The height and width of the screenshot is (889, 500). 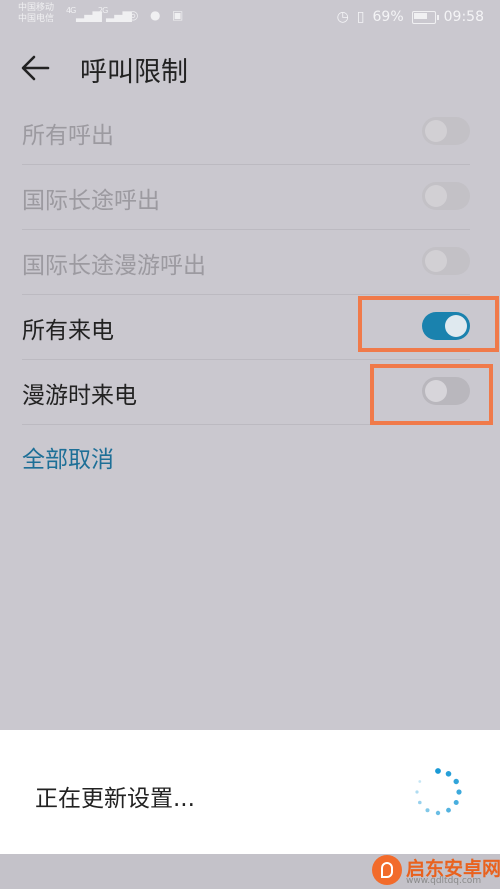 I want to click on wechat-icon: ●, so click(x=155, y=15).